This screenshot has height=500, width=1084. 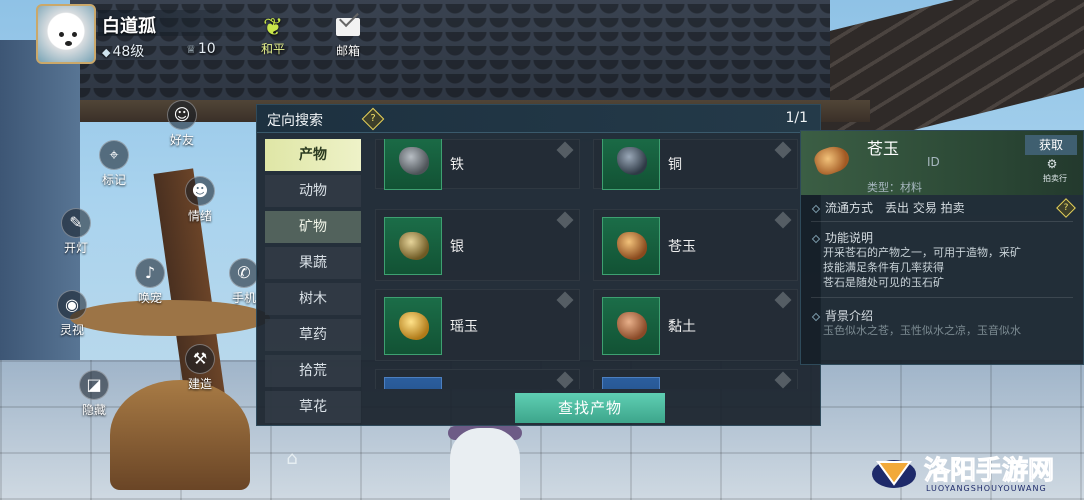 I want to click on avatar, so click(x=66, y=34).